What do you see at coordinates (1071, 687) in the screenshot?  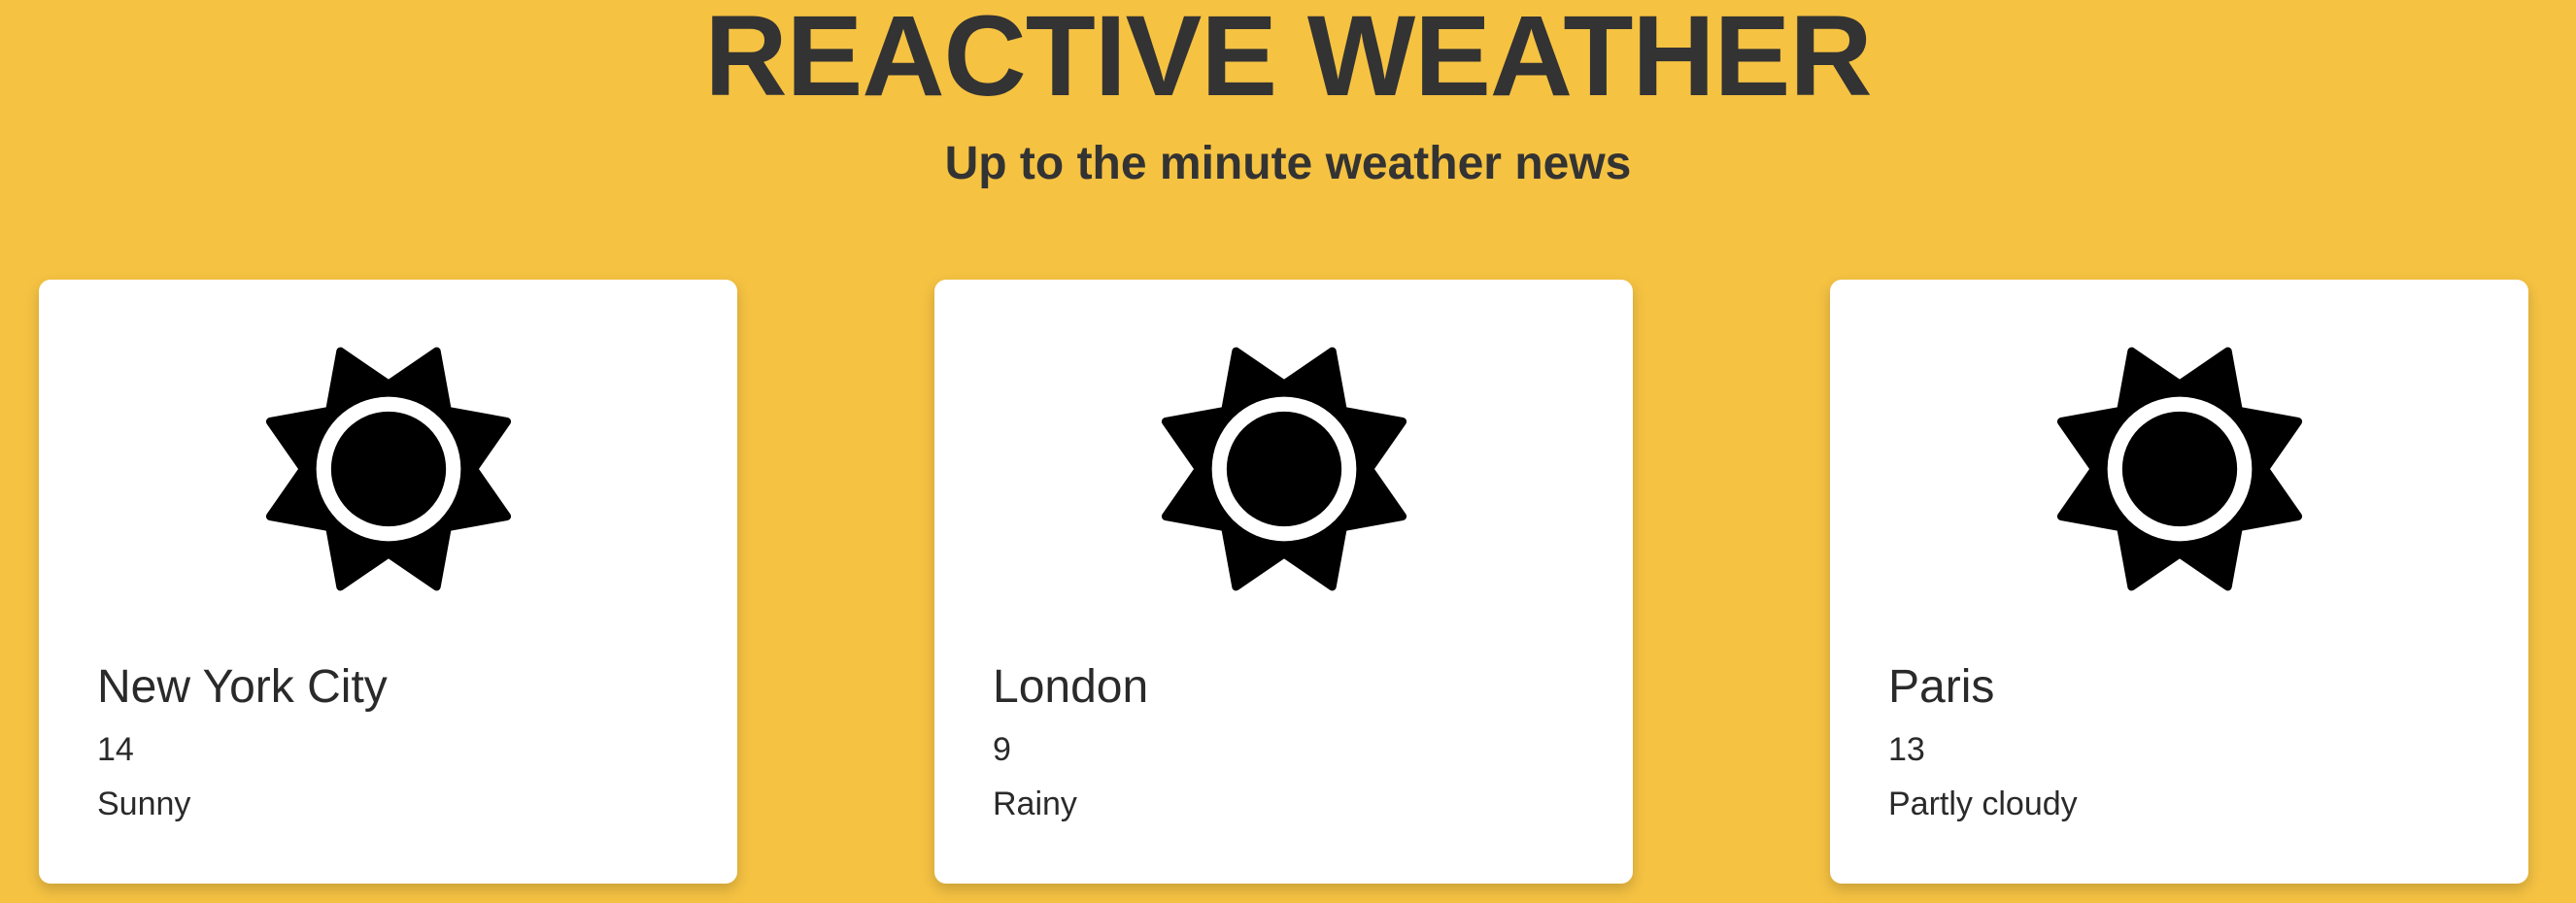 I see `city-name: London` at bounding box center [1071, 687].